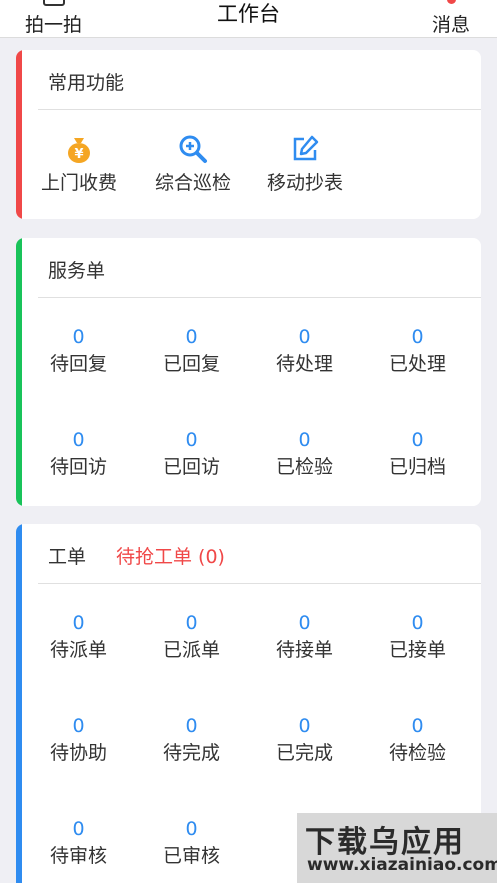  What do you see at coordinates (417, 753) in the screenshot?
I see `item-label: 待检验` at bounding box center [417, 753].